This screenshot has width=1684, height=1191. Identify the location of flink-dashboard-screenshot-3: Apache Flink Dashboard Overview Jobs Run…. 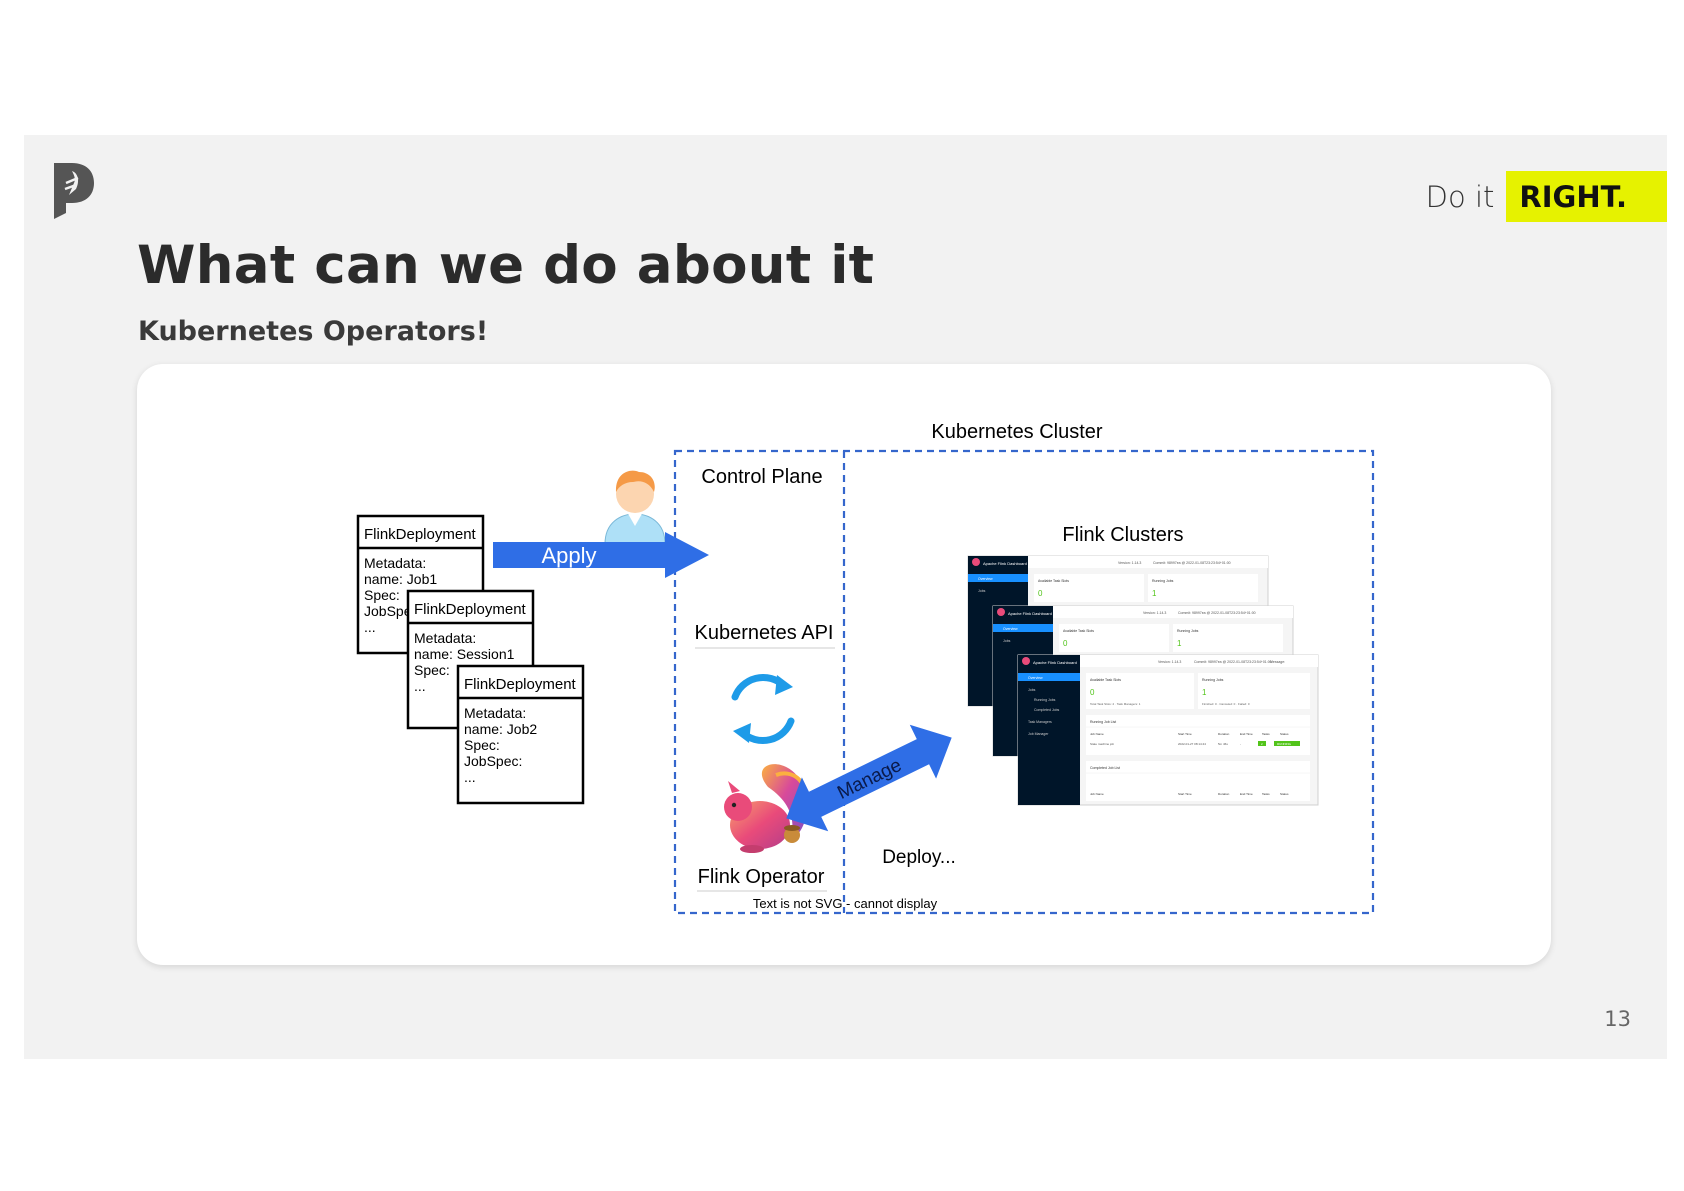
(1168, 730).